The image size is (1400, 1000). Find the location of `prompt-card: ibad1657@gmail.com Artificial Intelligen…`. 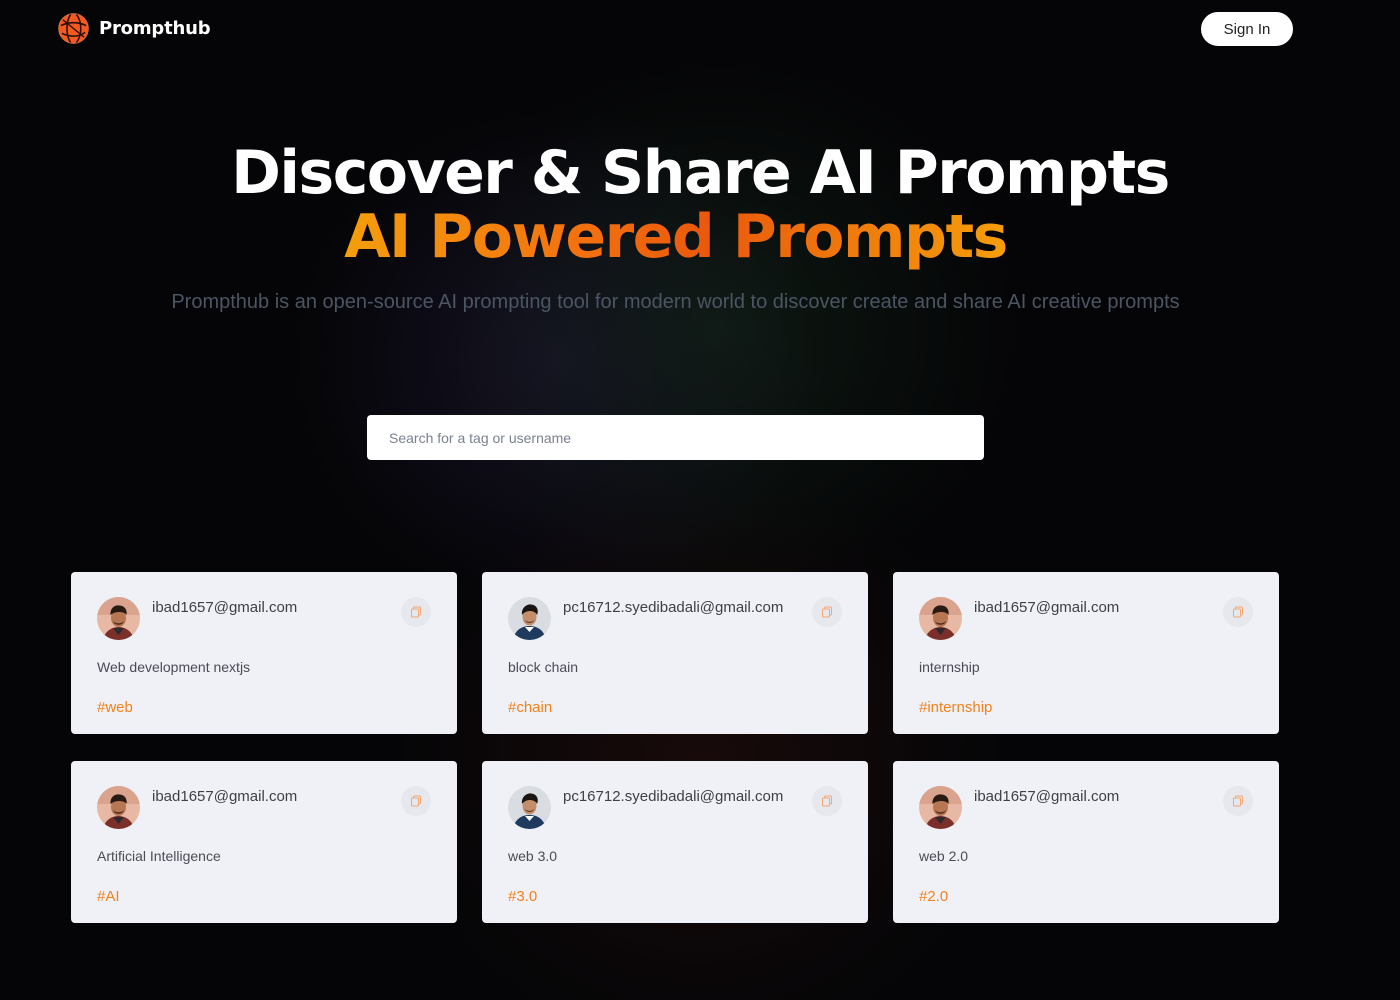

prompt-card: ibad1657@gmail.com Artificial Intelligen… is located at coordinates (264, 842).